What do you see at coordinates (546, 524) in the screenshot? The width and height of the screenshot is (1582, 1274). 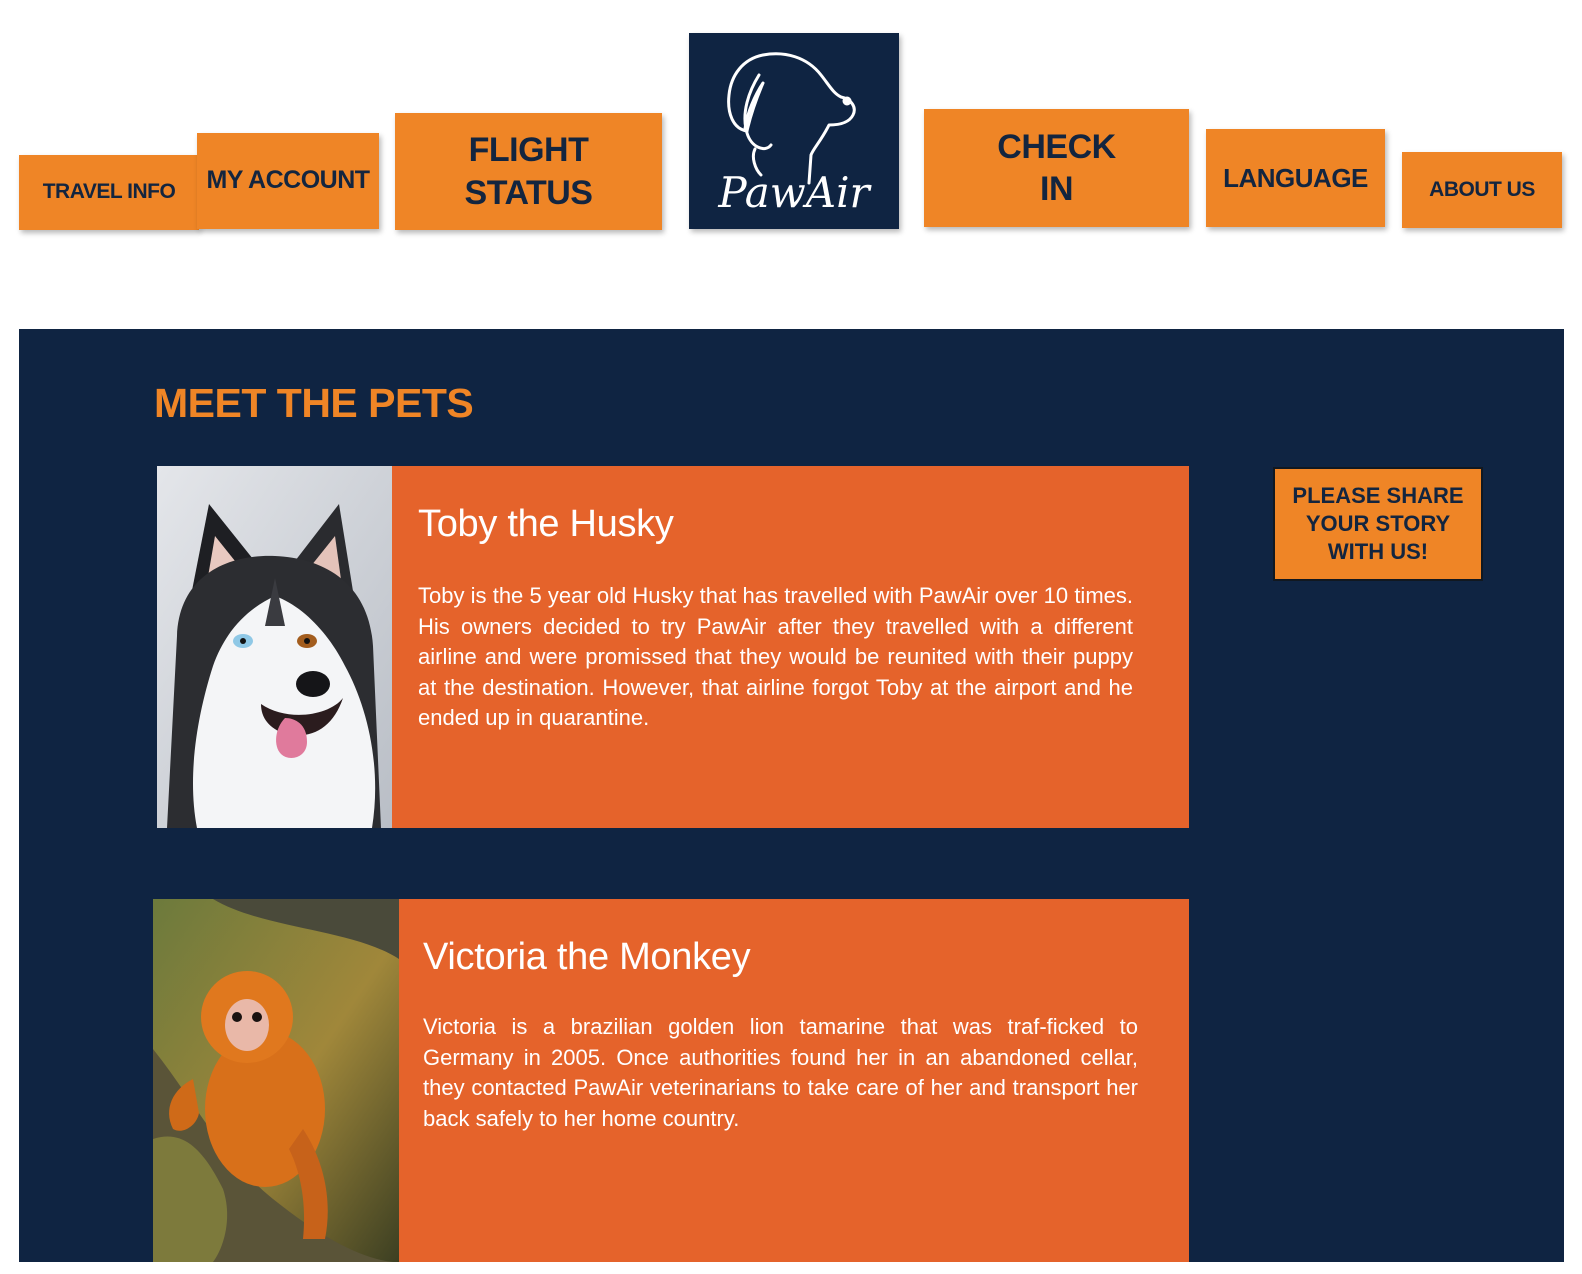 I see `pet-name: Toby the Husky` at bounding box center [546, 524].